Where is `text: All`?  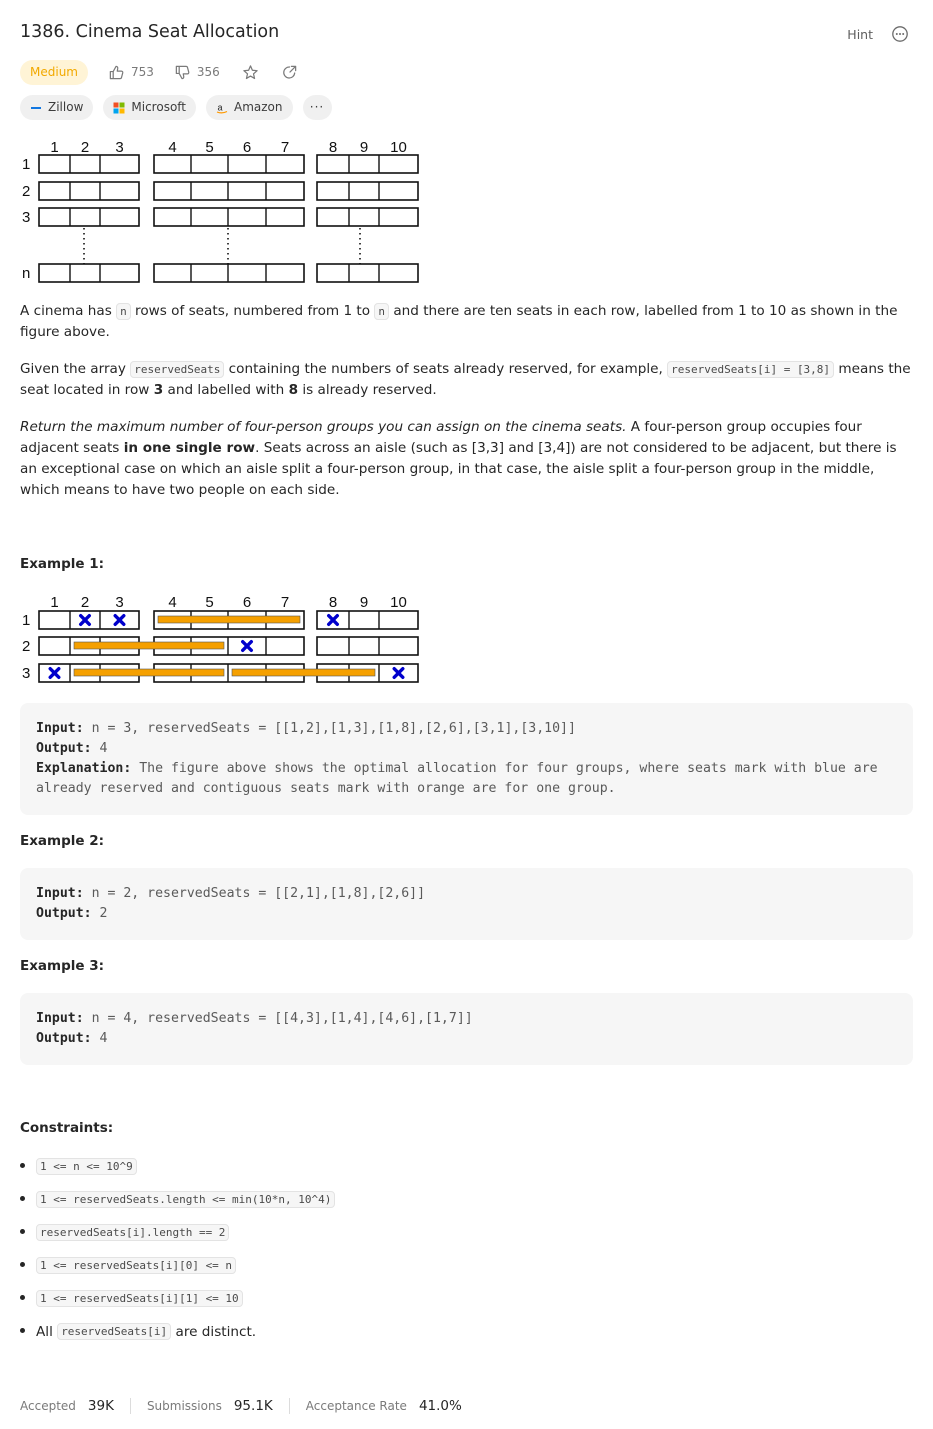 text: All is located at coordinates (44, 1331).